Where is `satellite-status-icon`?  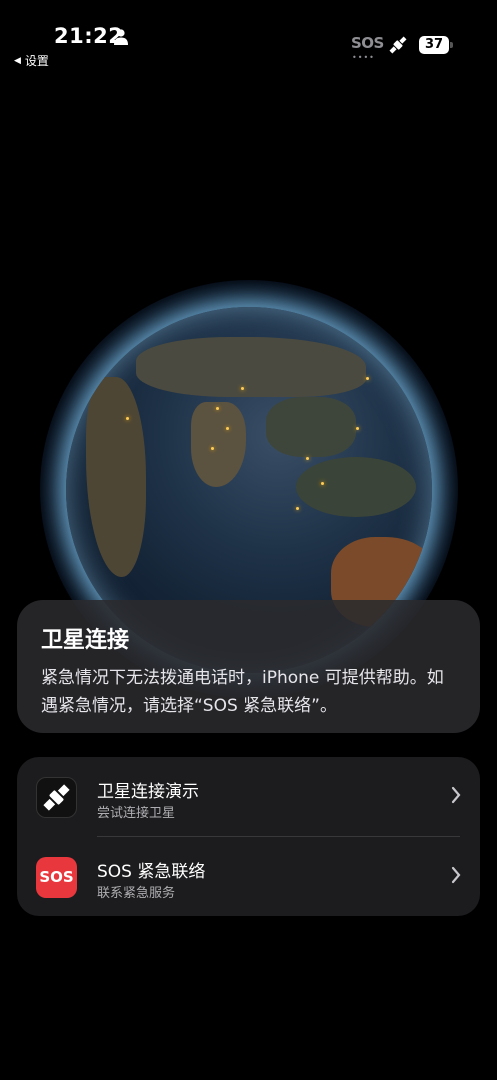
satellite-status-icon is located at coordinates (398, 45).